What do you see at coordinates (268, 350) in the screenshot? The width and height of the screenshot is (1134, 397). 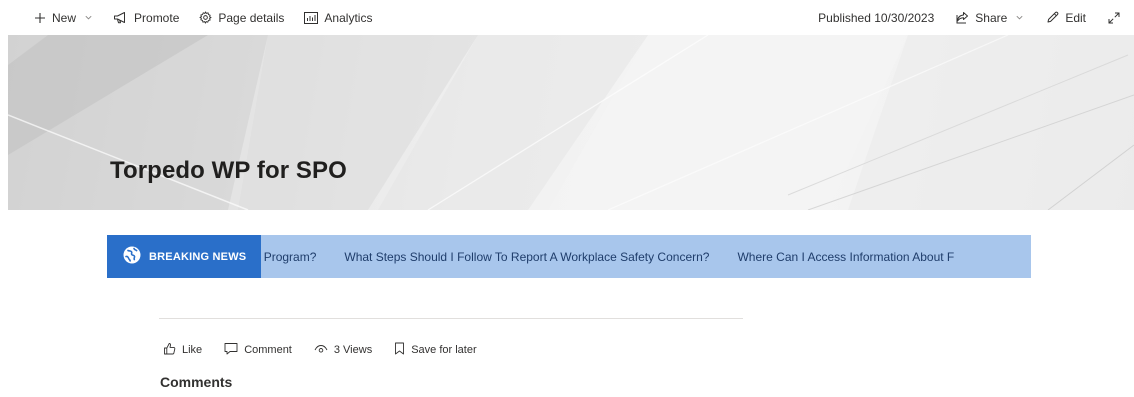 I see `comment-label: Comment` at bounding box center [268, 350].